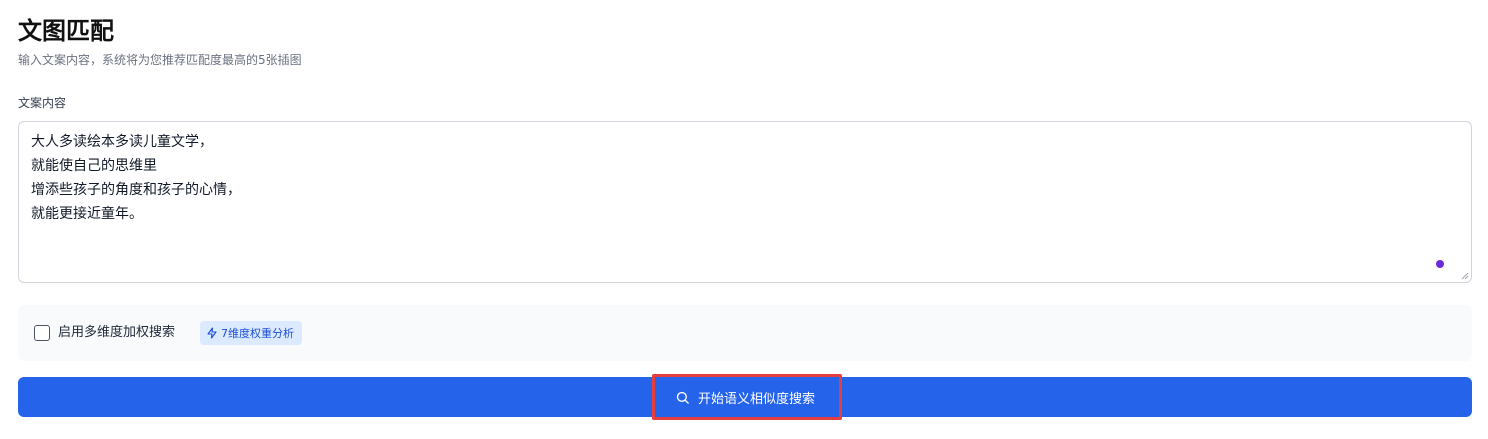 Image resolution: width=1488 pixels, height=439 pixels. What do you see at coordinates (160, 60) in the screenshot?
I see `page-subtitle: 输入文案内容，系统将为您推荐匹配度最高的5张插图` at bounding box center [160, 60].